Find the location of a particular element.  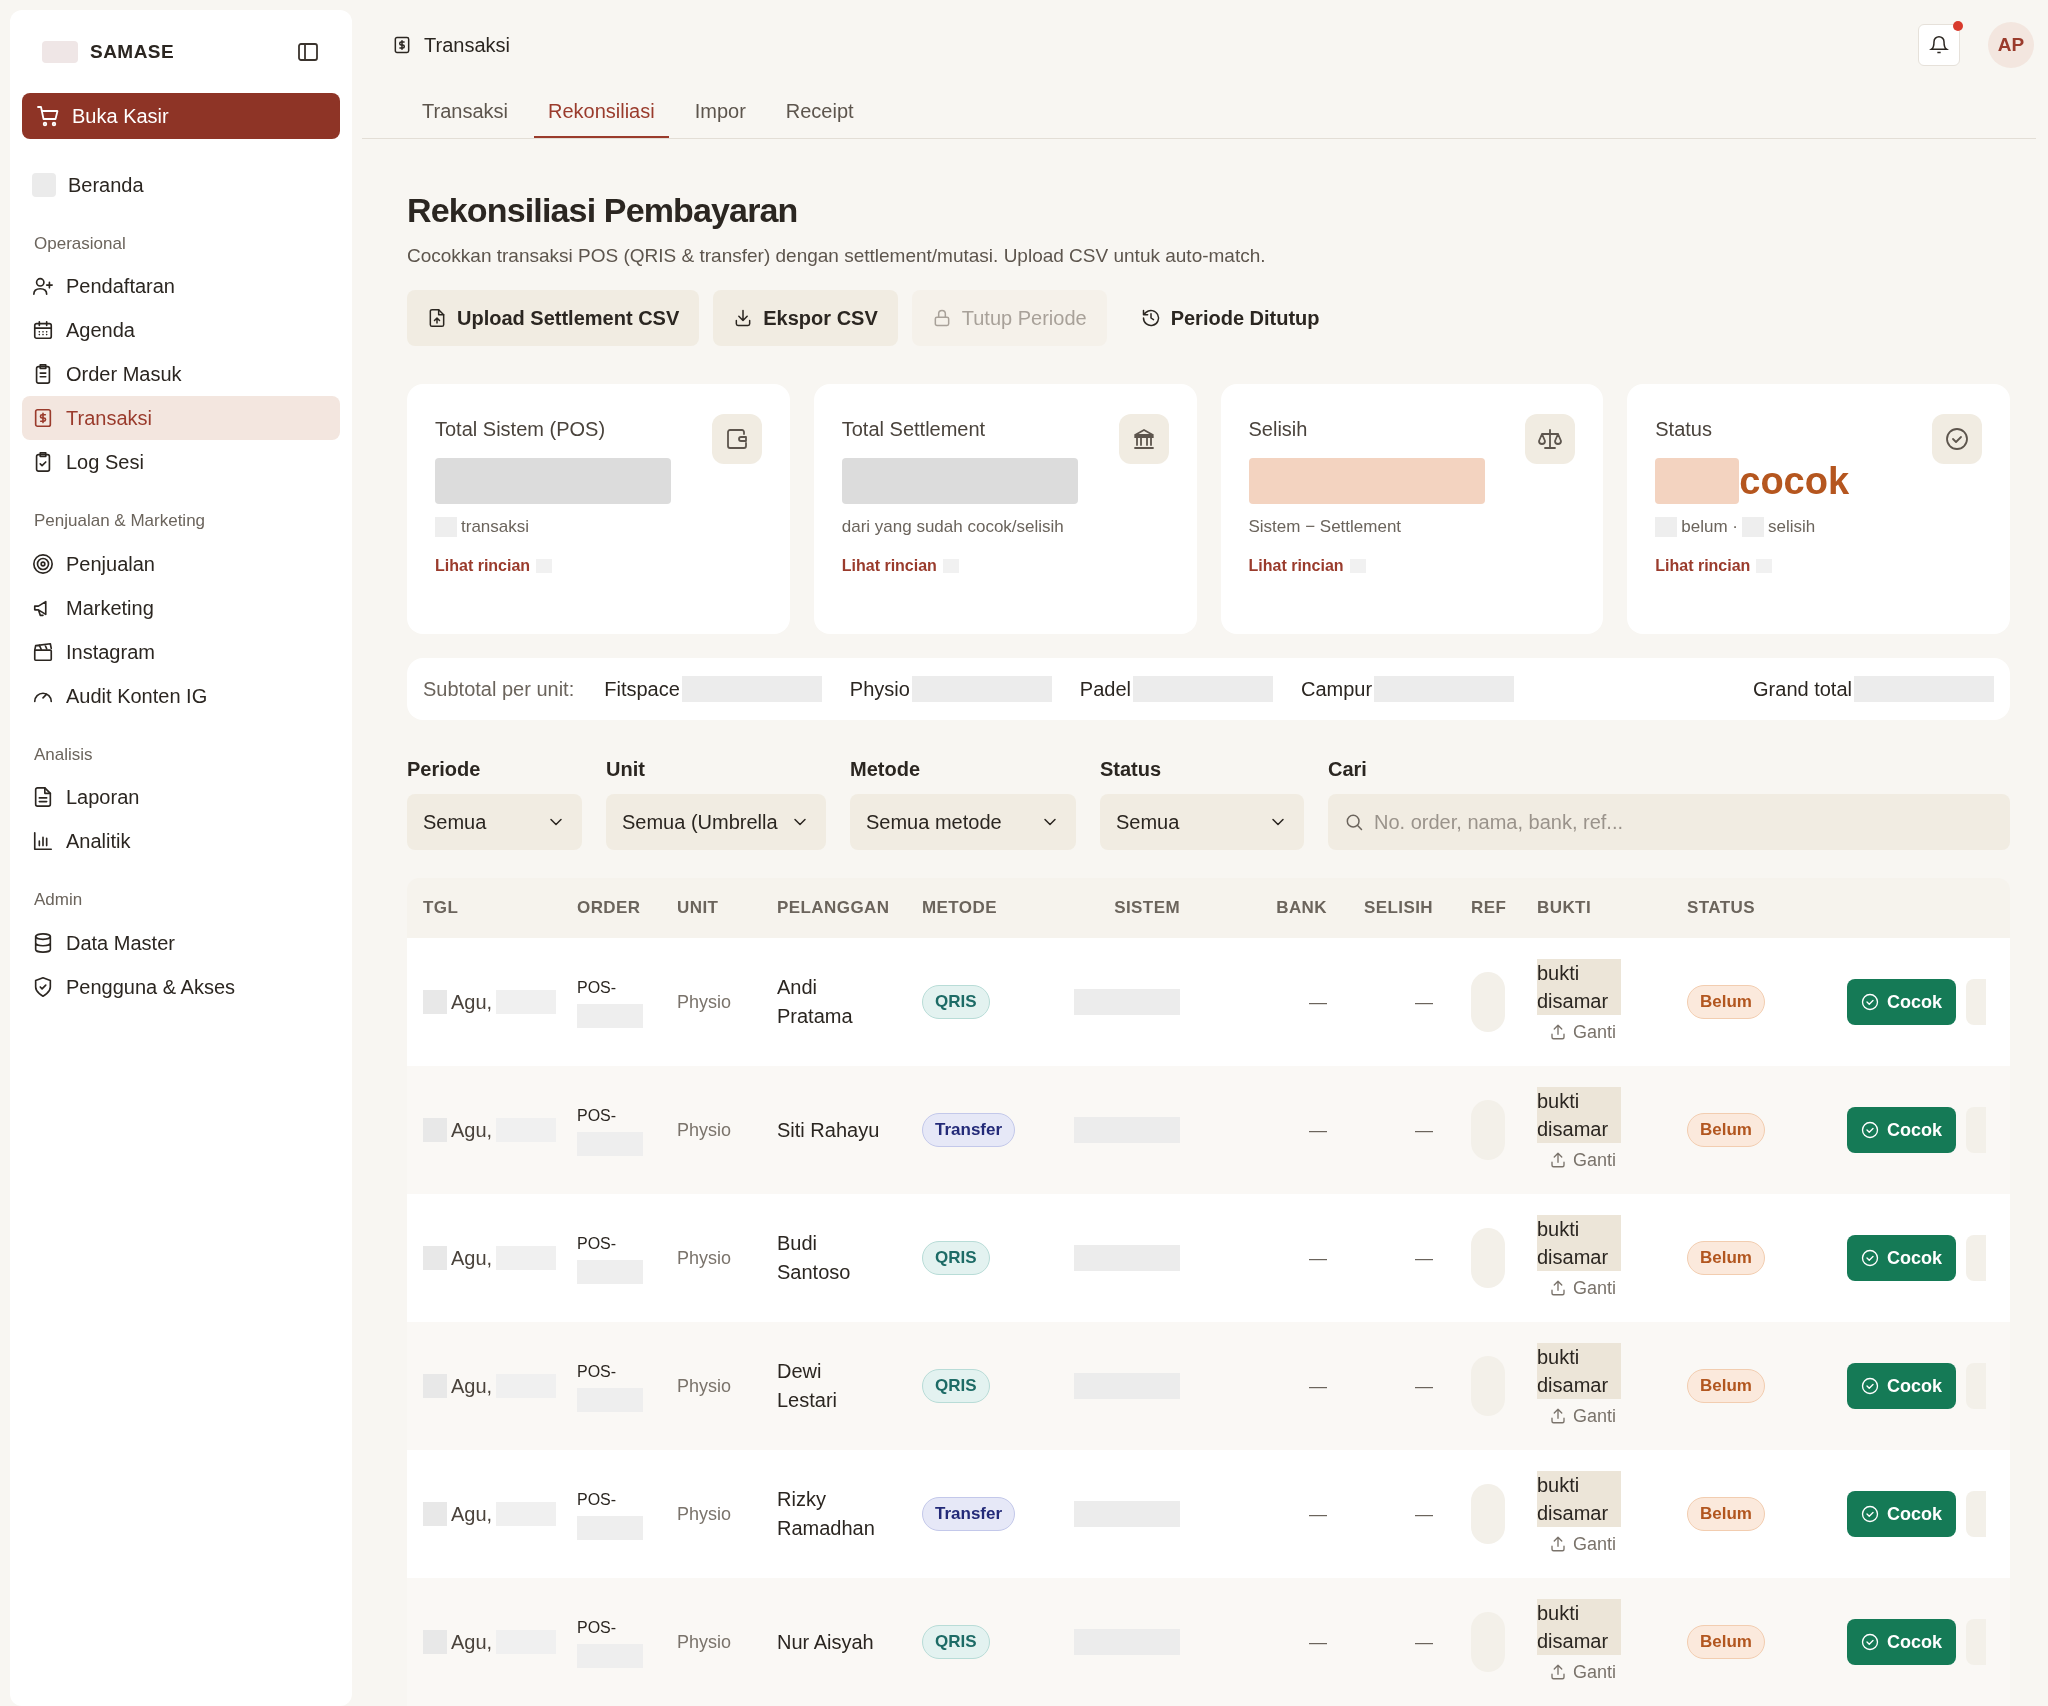

bell-icon is located at coordinates (1939, 44).